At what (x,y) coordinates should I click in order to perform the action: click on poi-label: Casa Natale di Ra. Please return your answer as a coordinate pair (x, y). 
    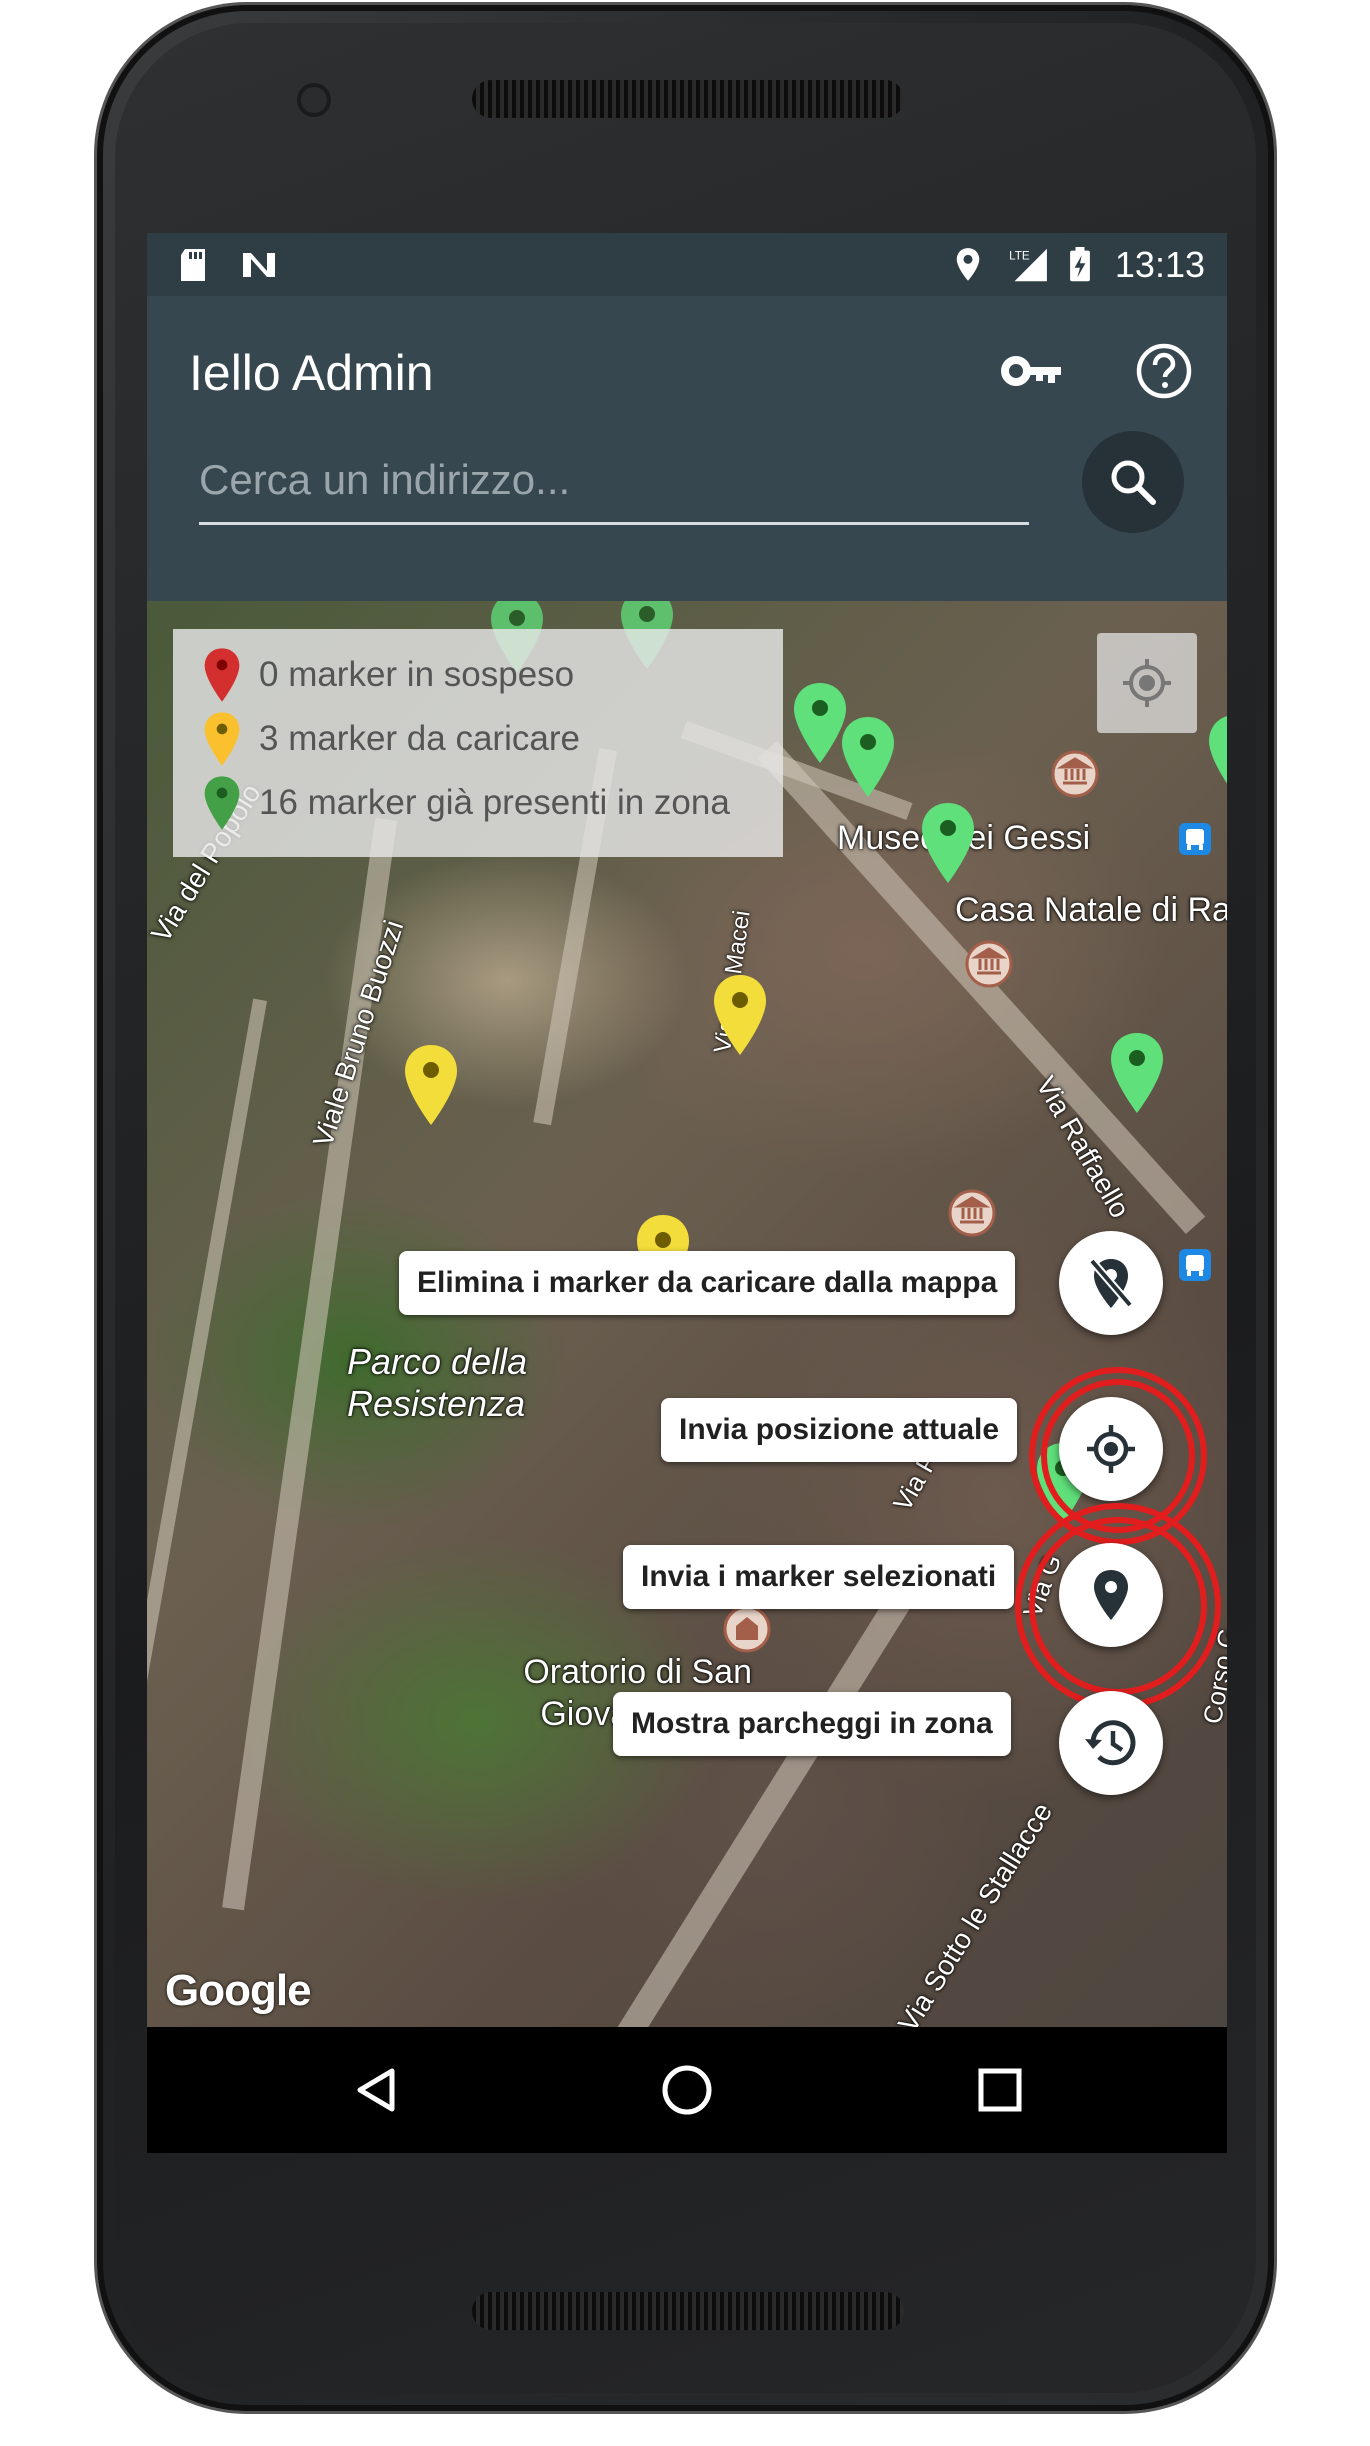
    Looking at the image, I should click on (1091, 910).